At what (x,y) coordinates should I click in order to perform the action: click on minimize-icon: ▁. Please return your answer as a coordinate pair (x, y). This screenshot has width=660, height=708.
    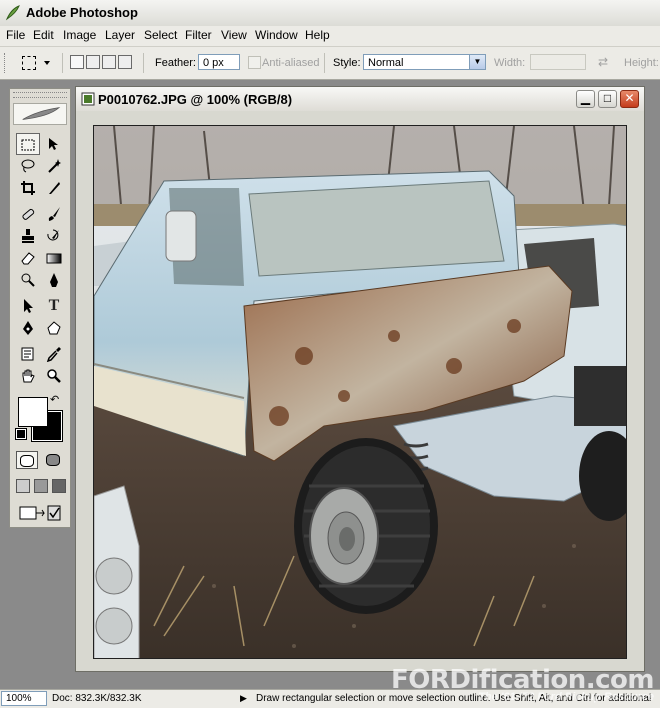
    Looking at the image, I should click on (585, 98).